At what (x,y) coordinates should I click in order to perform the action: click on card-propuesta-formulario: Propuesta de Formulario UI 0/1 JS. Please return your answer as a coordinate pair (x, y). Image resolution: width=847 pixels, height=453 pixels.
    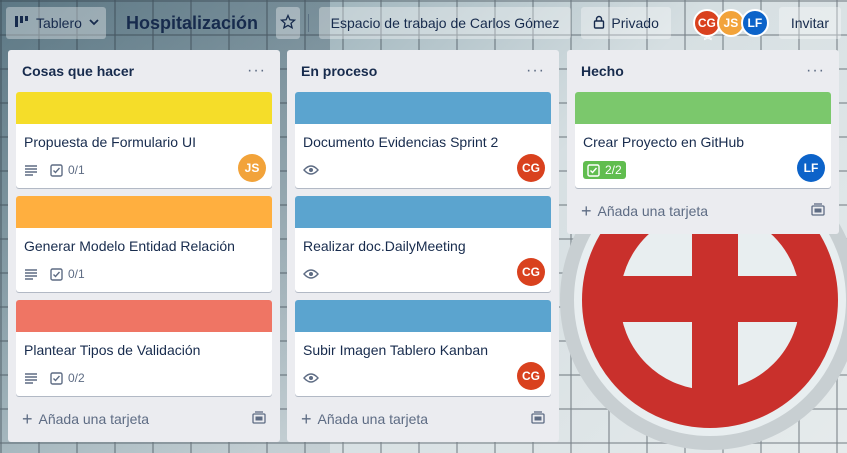
    Looking at the image, I should click on (144, 140).